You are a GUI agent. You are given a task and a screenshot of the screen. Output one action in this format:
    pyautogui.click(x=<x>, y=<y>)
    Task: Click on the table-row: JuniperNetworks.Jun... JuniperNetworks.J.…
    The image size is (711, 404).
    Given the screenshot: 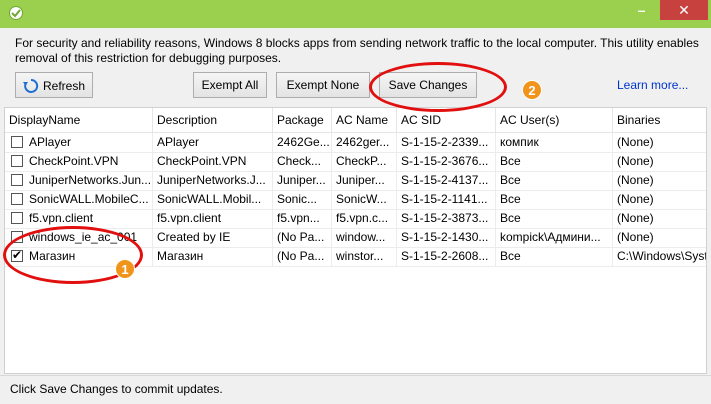 What is the action you would take?
    pyautogui.click(x=355, y=181)
    